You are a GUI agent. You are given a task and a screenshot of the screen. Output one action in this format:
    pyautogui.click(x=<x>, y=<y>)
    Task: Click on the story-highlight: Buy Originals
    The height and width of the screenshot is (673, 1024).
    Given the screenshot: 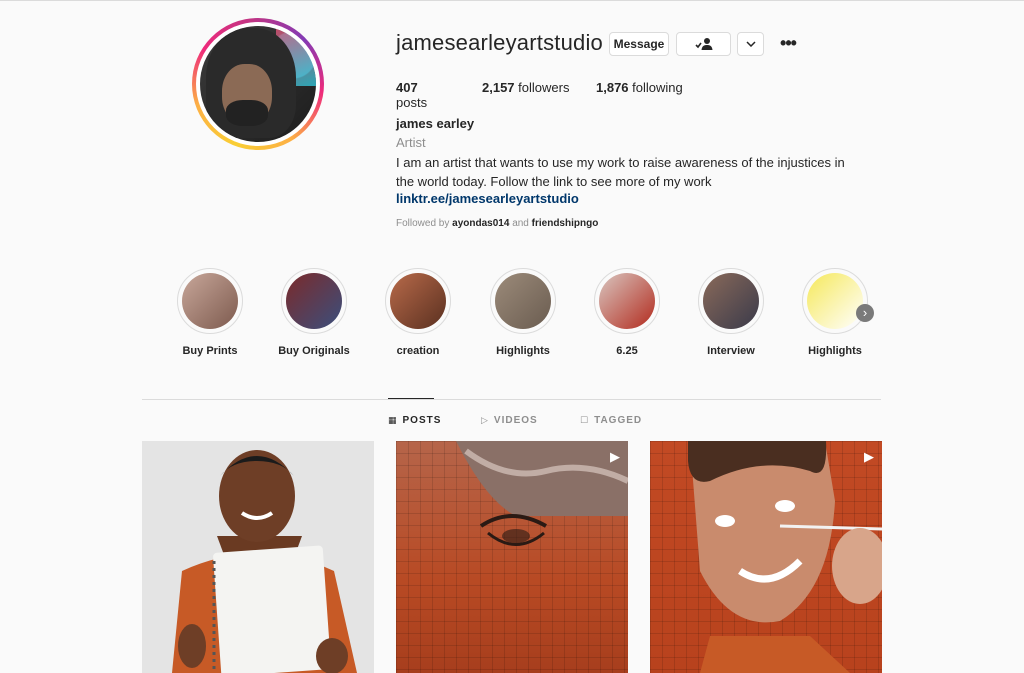 What is the action you would take?
    pyautogui.click(x=314, y=312)
    